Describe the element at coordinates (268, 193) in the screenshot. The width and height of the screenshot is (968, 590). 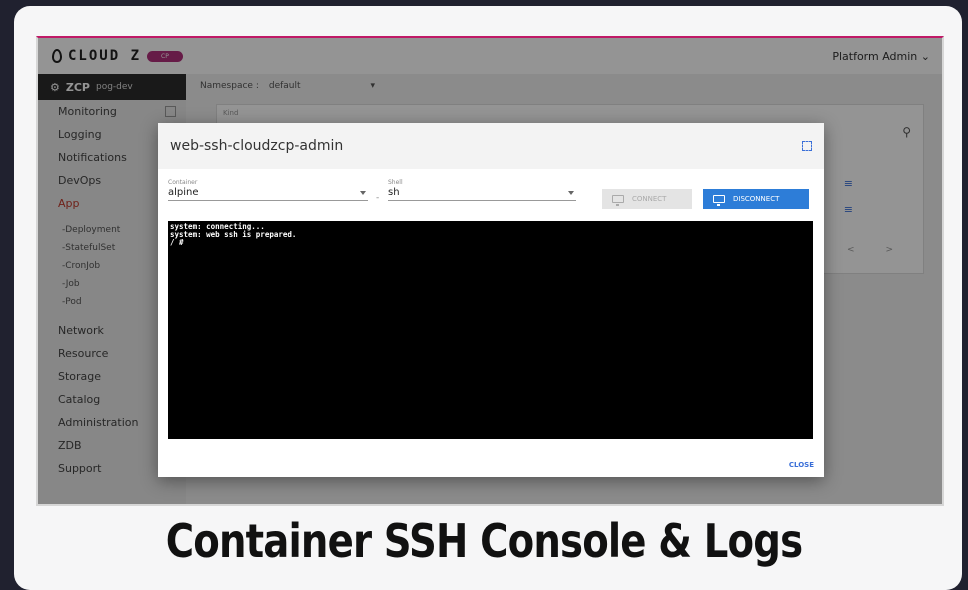
I see `container-select: alpine` at that location.